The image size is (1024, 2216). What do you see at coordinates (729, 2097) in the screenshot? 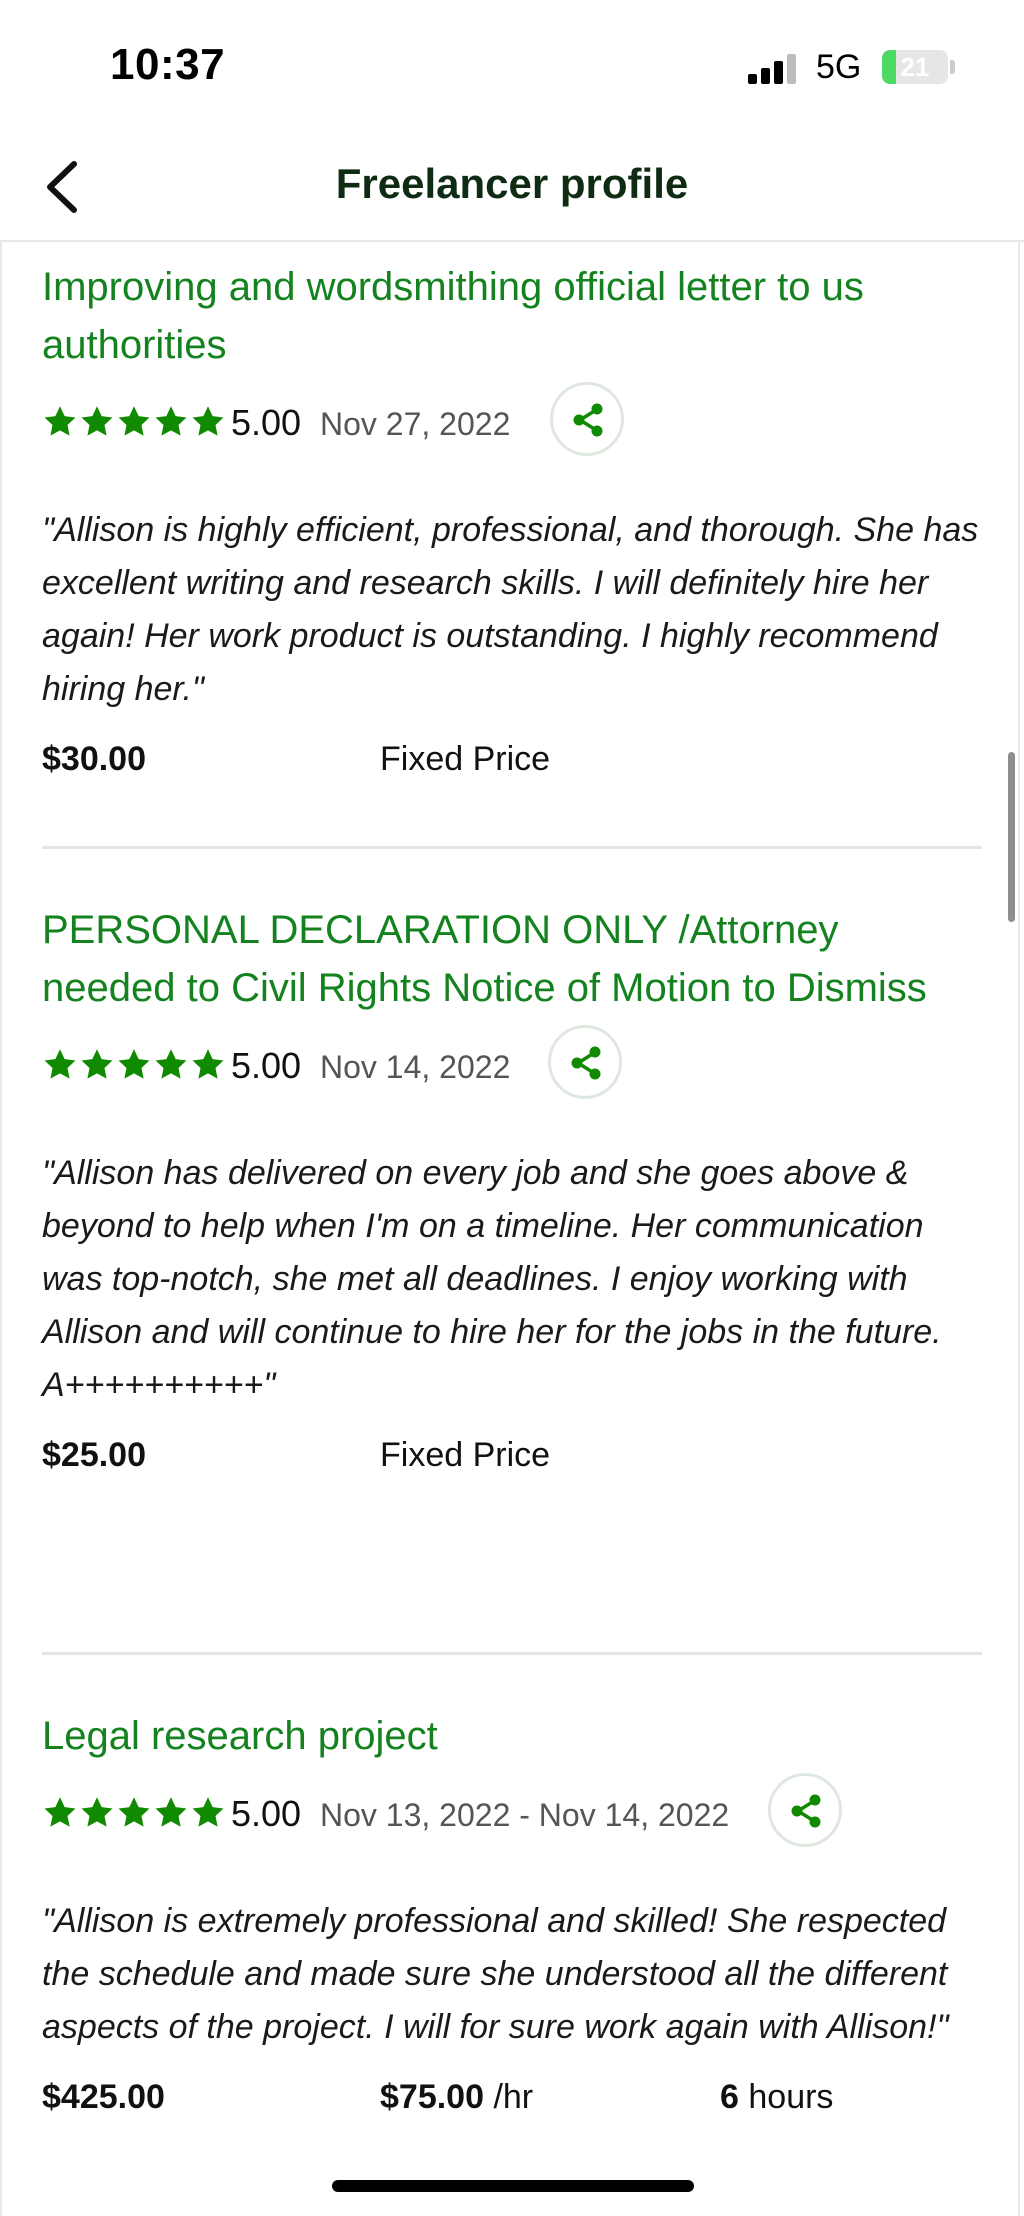
I see `hours-value: 6` at bounding box center [729, 2097].